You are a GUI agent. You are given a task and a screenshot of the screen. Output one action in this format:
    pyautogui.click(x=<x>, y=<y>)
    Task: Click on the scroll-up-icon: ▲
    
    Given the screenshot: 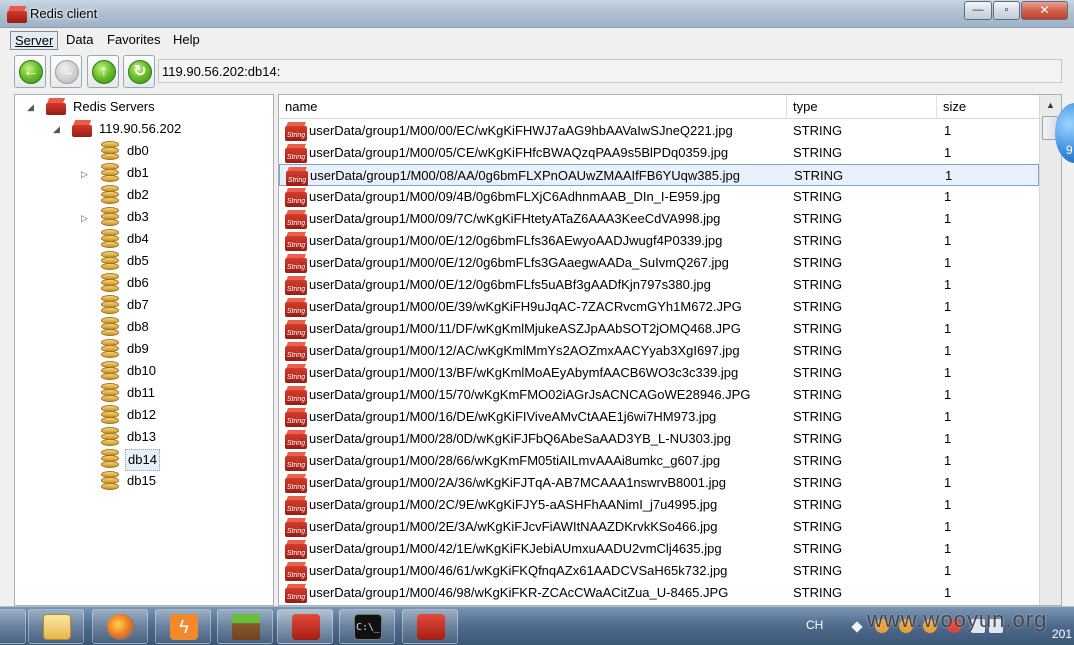 What is the action you would take?
    pyautogui.click(x=1050, y=105)
    